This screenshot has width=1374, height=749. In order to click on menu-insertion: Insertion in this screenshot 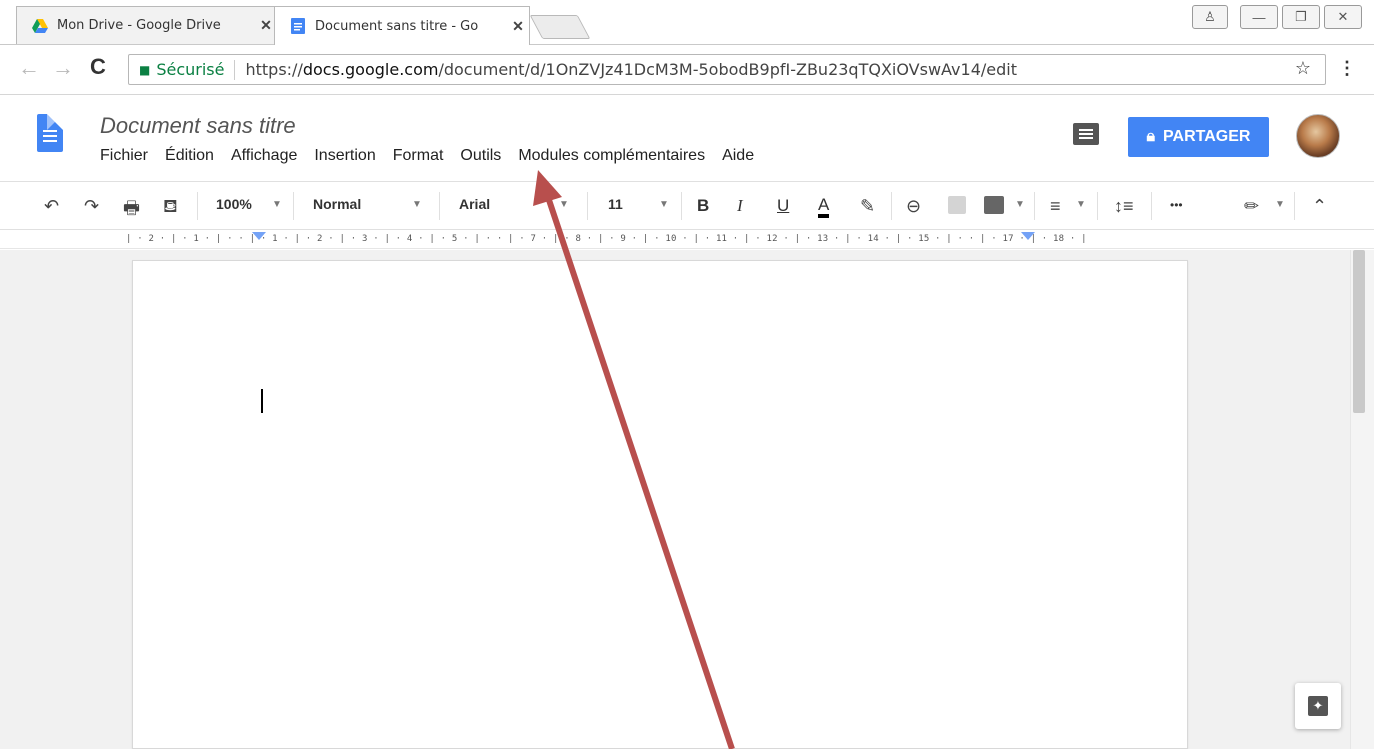, I will do `click(348, 156)`.